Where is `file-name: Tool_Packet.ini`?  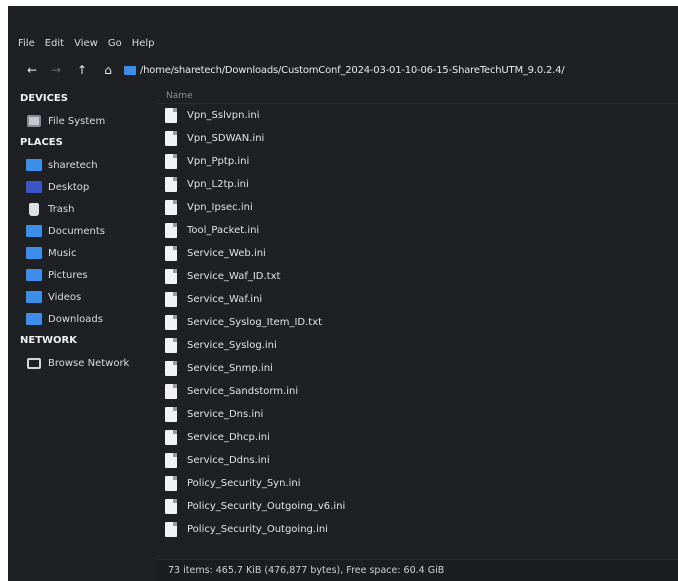
file-name: Tool_Packet.ini is located at coordinates (223, 230).